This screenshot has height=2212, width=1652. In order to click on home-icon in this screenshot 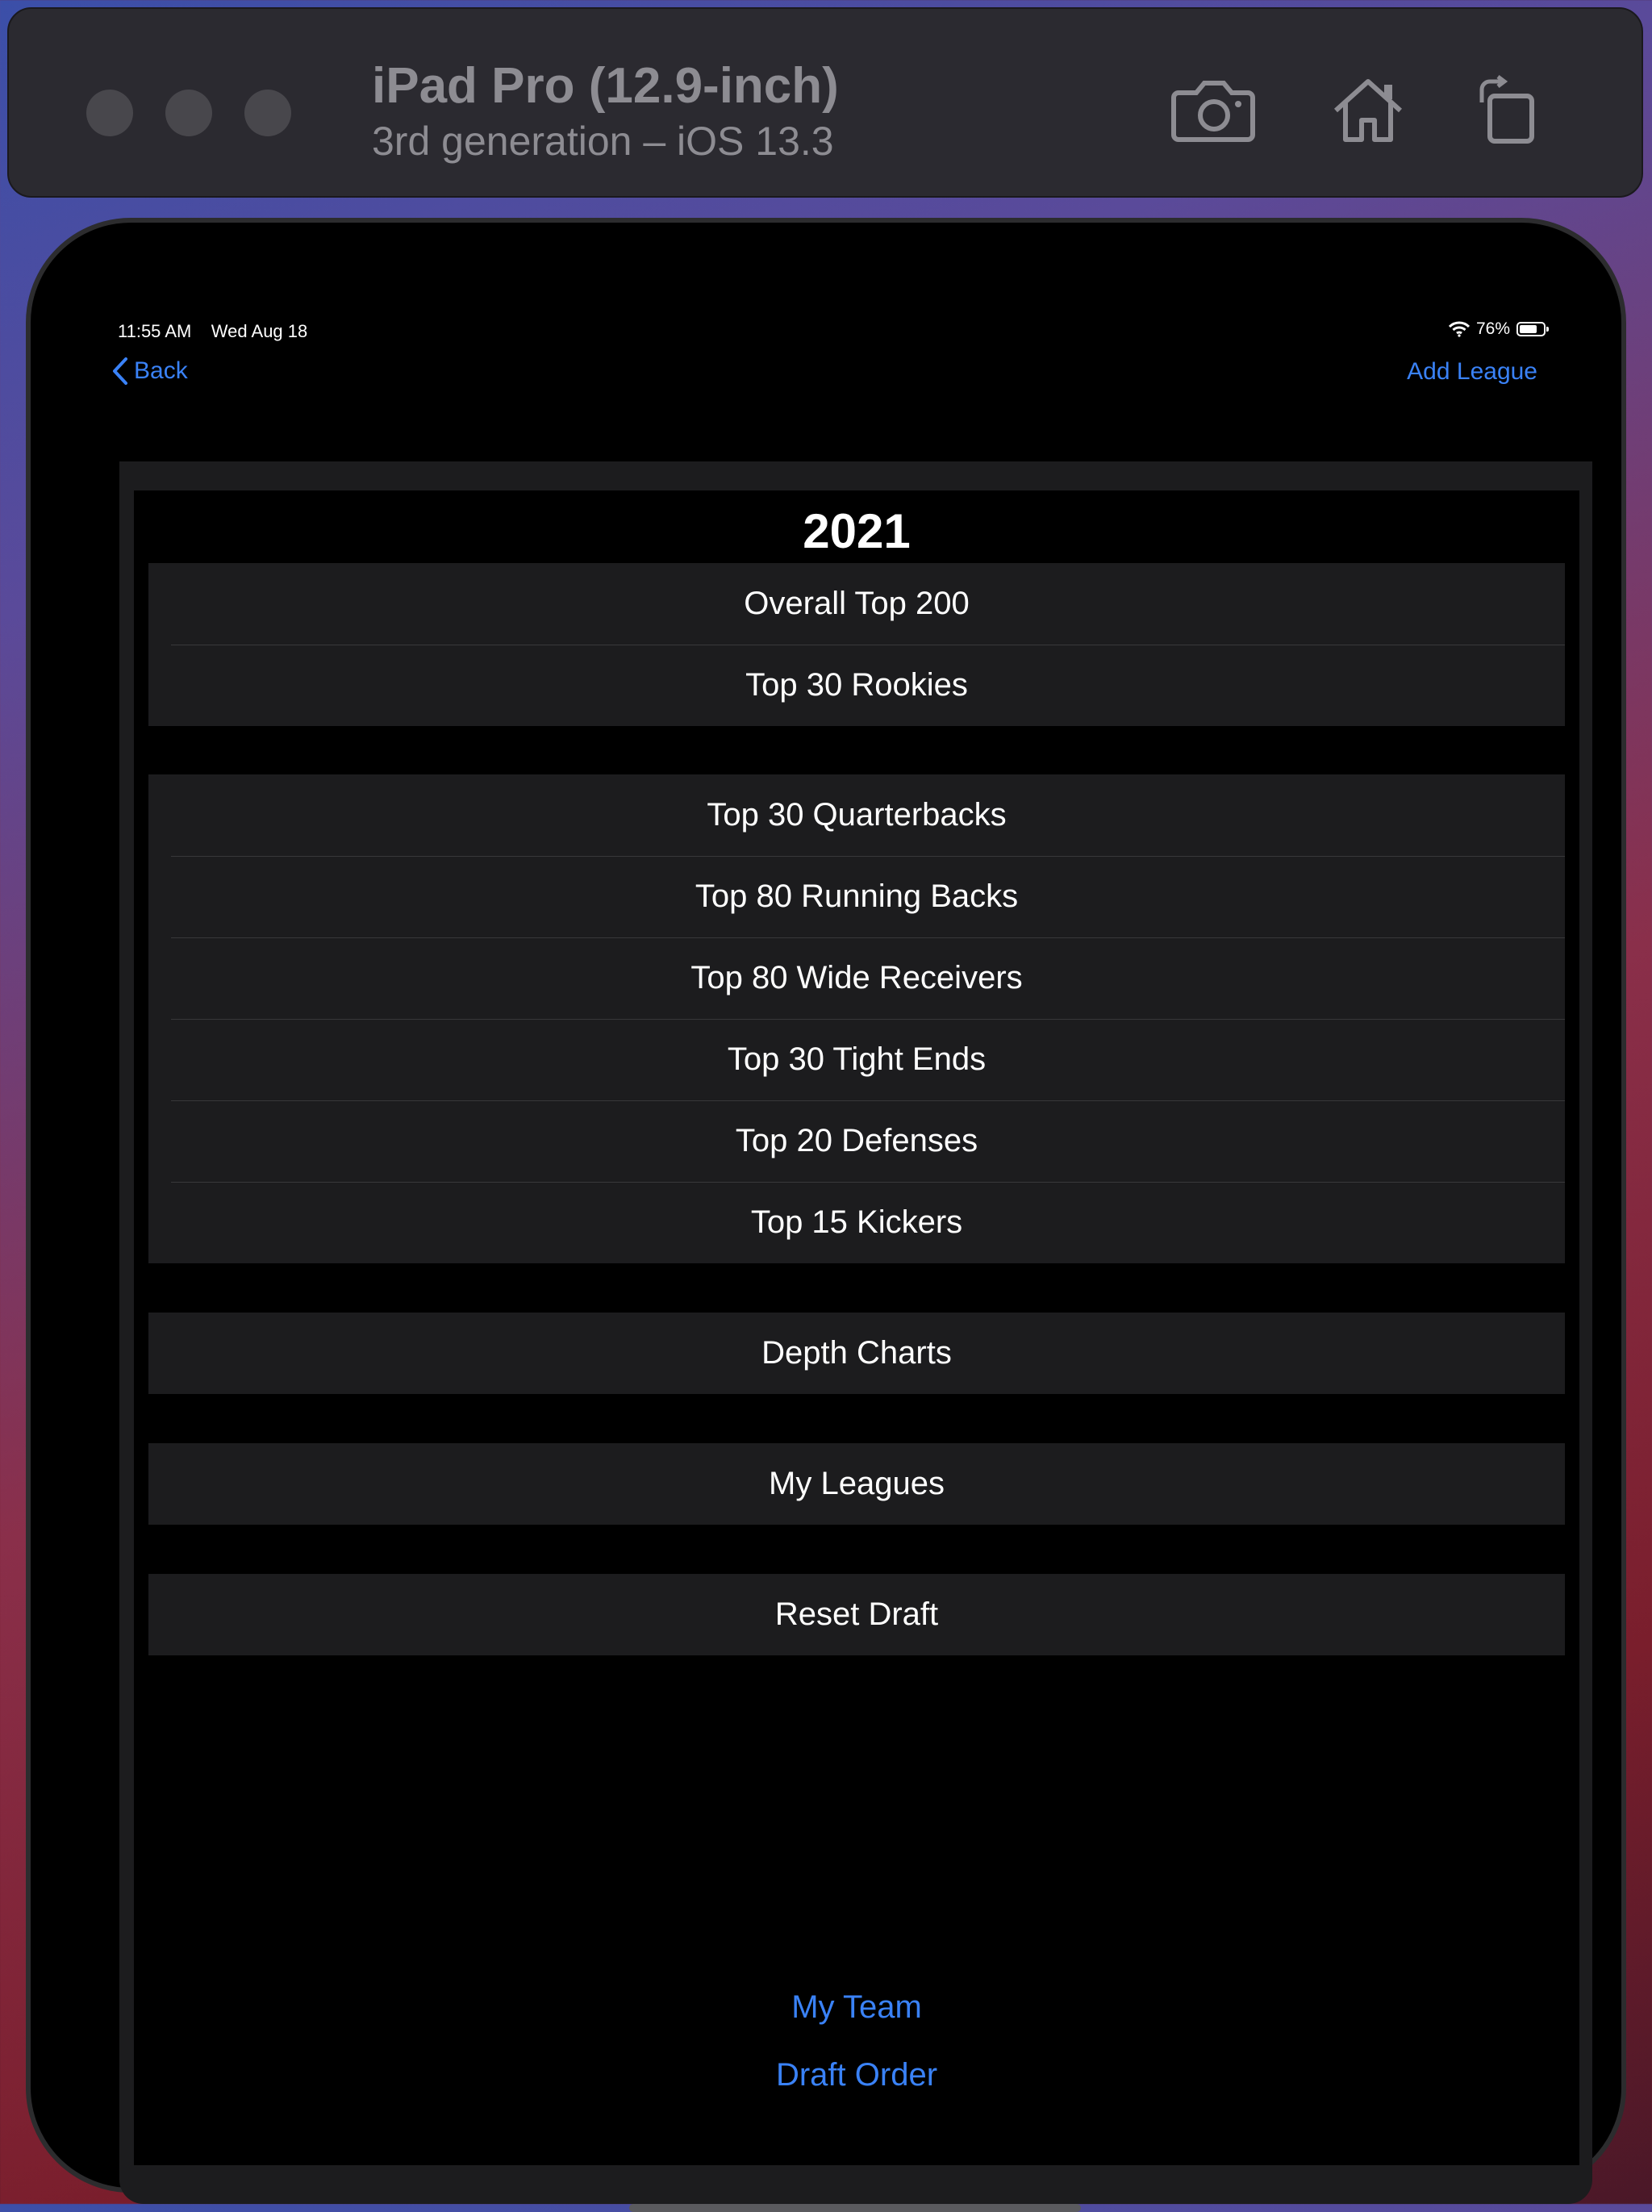, I will do `click(1368, 109)`.